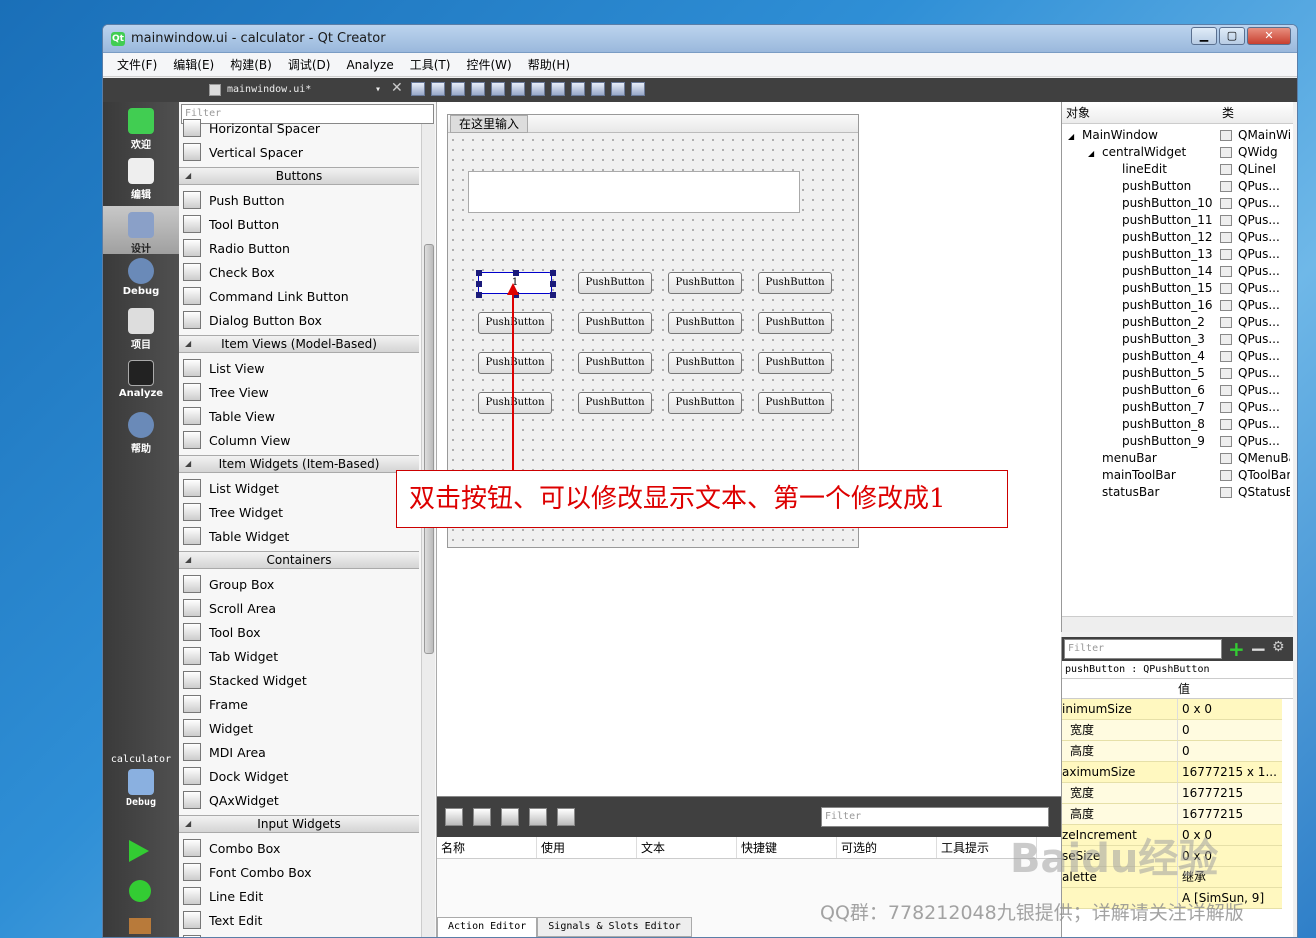 This screenshot has width=1316, height=938. Describe the element at coordinates (299, 200) in the screenshot. I see `widget-item: Push Button` at that location.